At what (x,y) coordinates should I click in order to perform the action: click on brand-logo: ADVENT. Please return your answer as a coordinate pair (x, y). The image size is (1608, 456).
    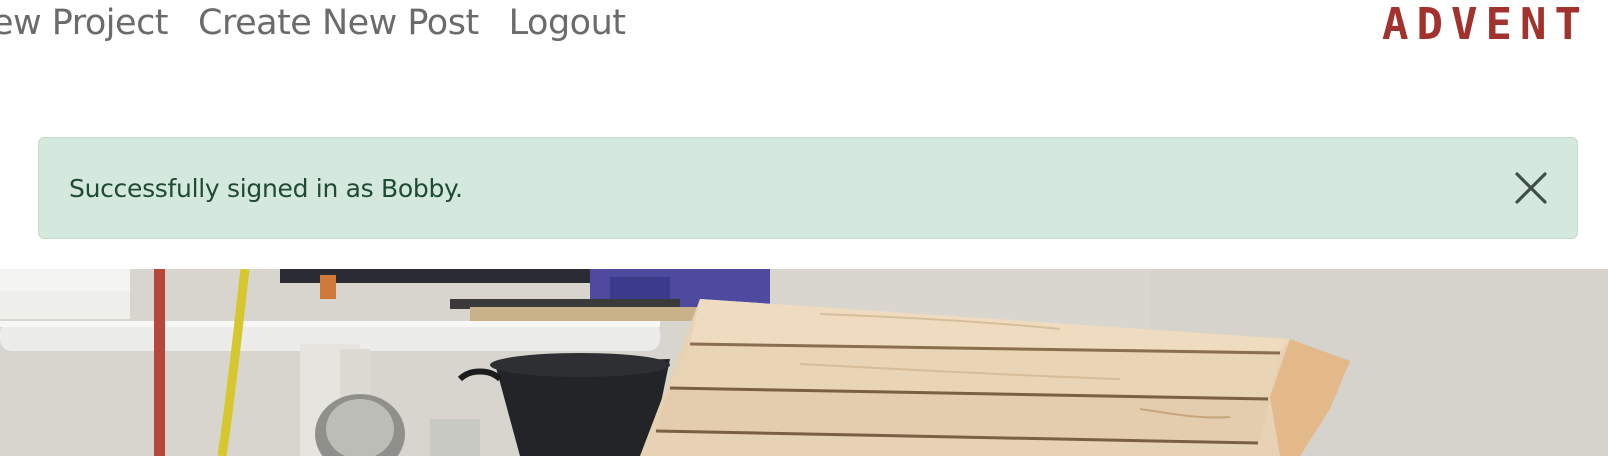
    Looking at the image, I should click on (1495, 25).